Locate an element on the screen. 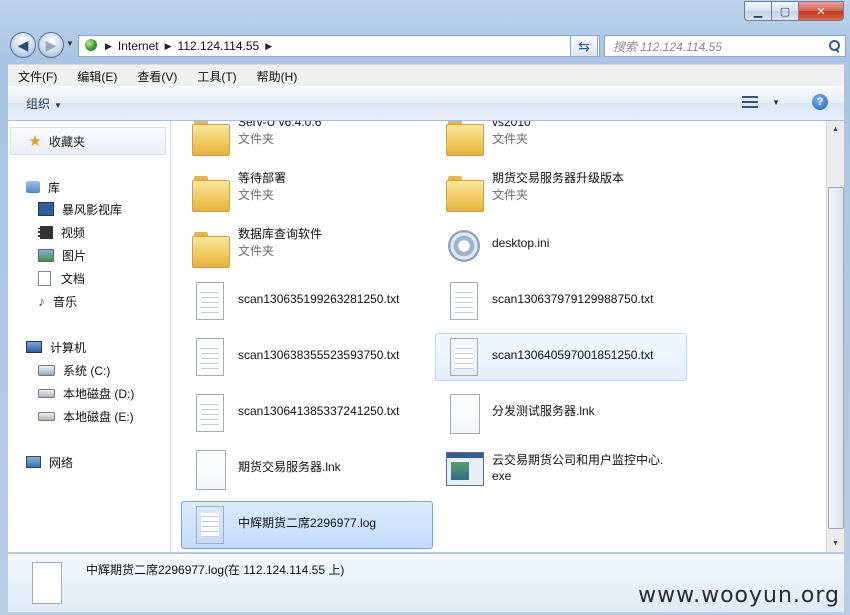 The width and height of the screenshot is (850, 615). file-item: 数据库查询软件 文件夹 is located at coordinates (307, 245).